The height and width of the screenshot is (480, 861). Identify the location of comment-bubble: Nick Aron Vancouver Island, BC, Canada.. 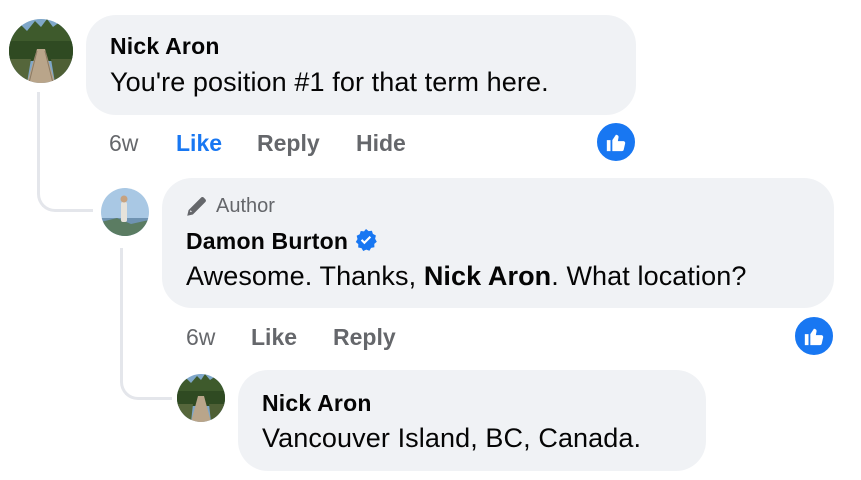
(472, 420).